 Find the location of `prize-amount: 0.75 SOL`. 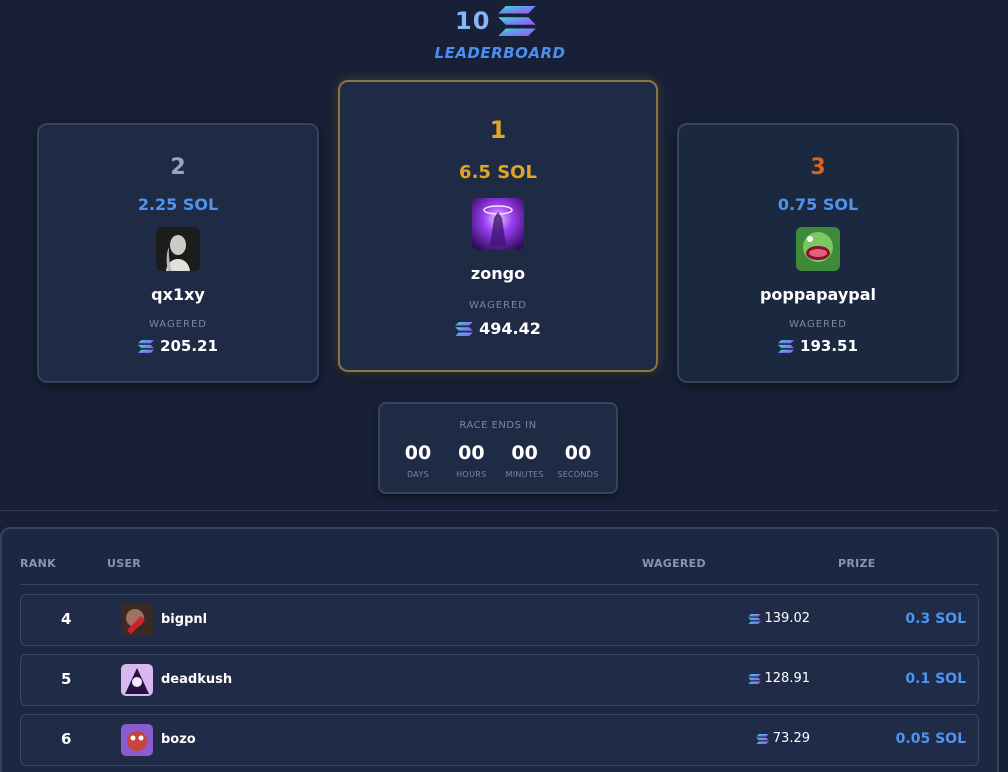

prize-amount: 0.75 SOL is located at coordinates (818, 204).